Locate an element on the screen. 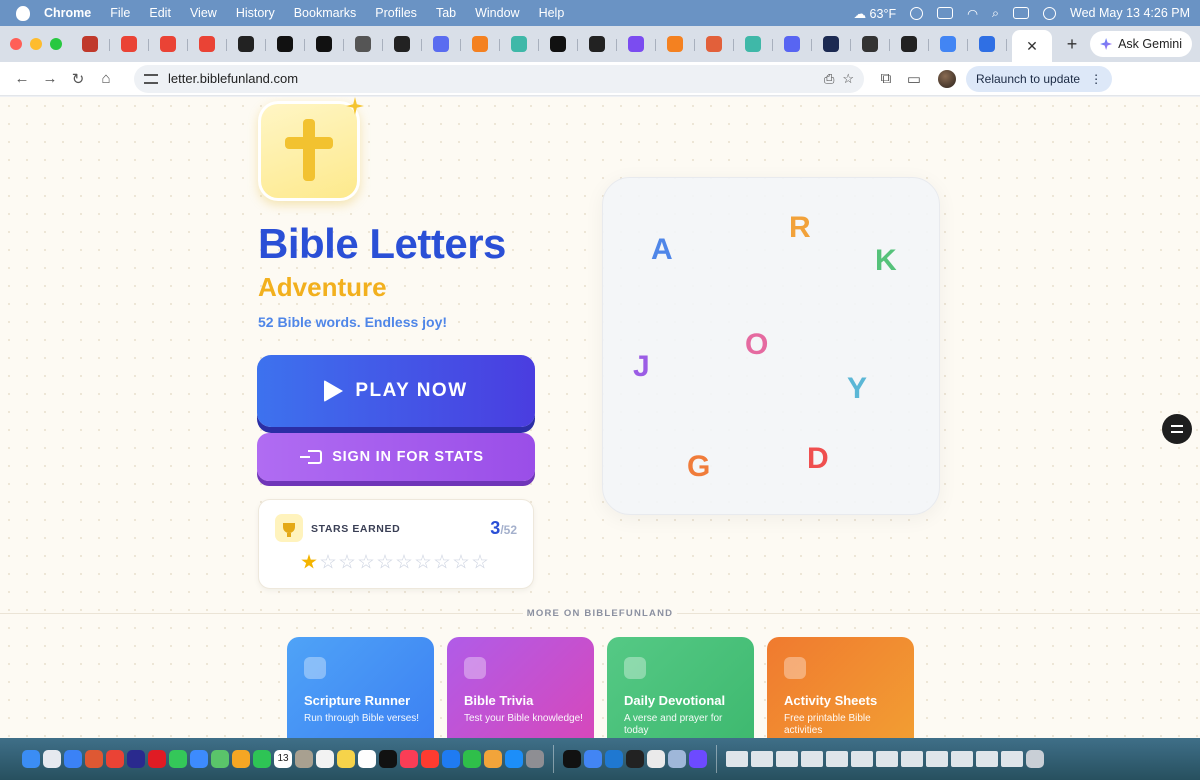 The image size is (1200, 780). menu-app-name: Chrome is located at coordinates (67, 13).